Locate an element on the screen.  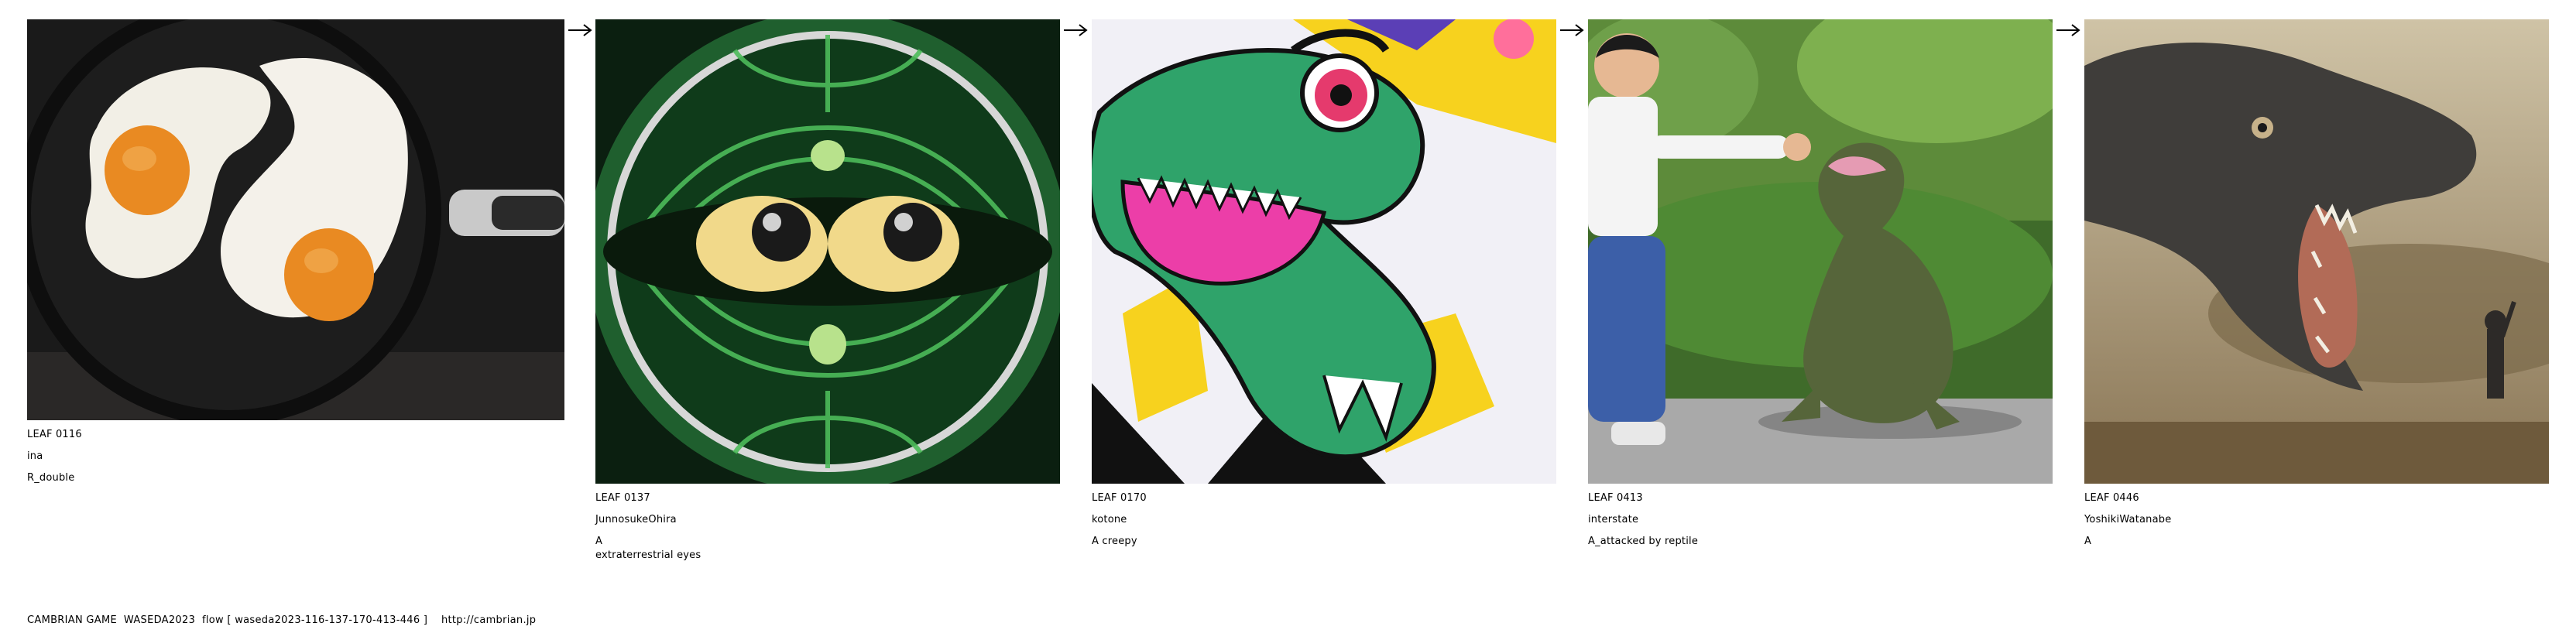
leaf-caption: R_double is located at coordinates (51, 478).